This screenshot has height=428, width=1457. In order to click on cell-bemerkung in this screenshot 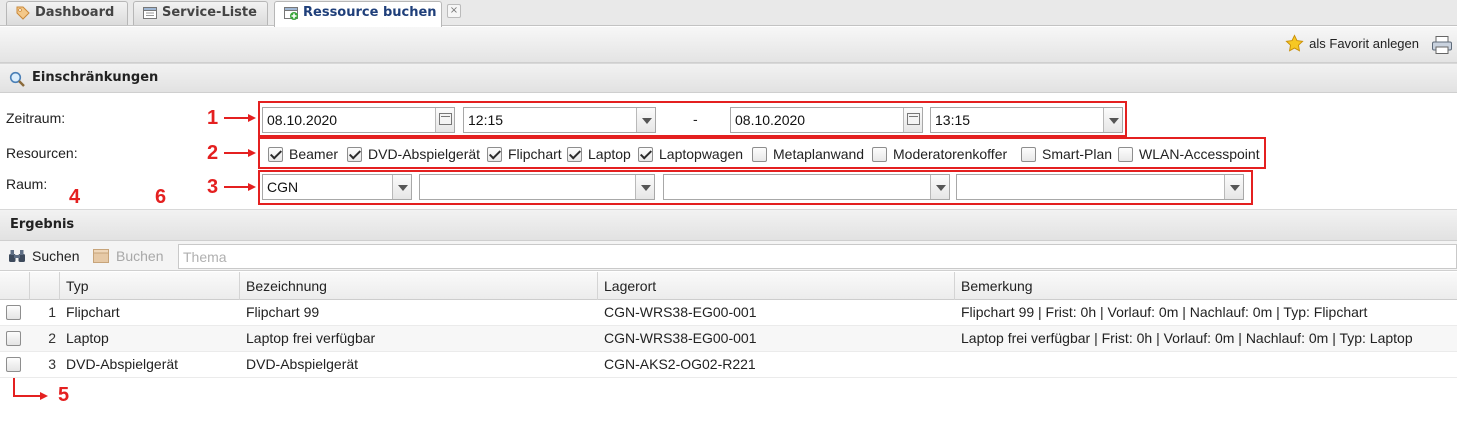, I will do `click(1206, 365)`.